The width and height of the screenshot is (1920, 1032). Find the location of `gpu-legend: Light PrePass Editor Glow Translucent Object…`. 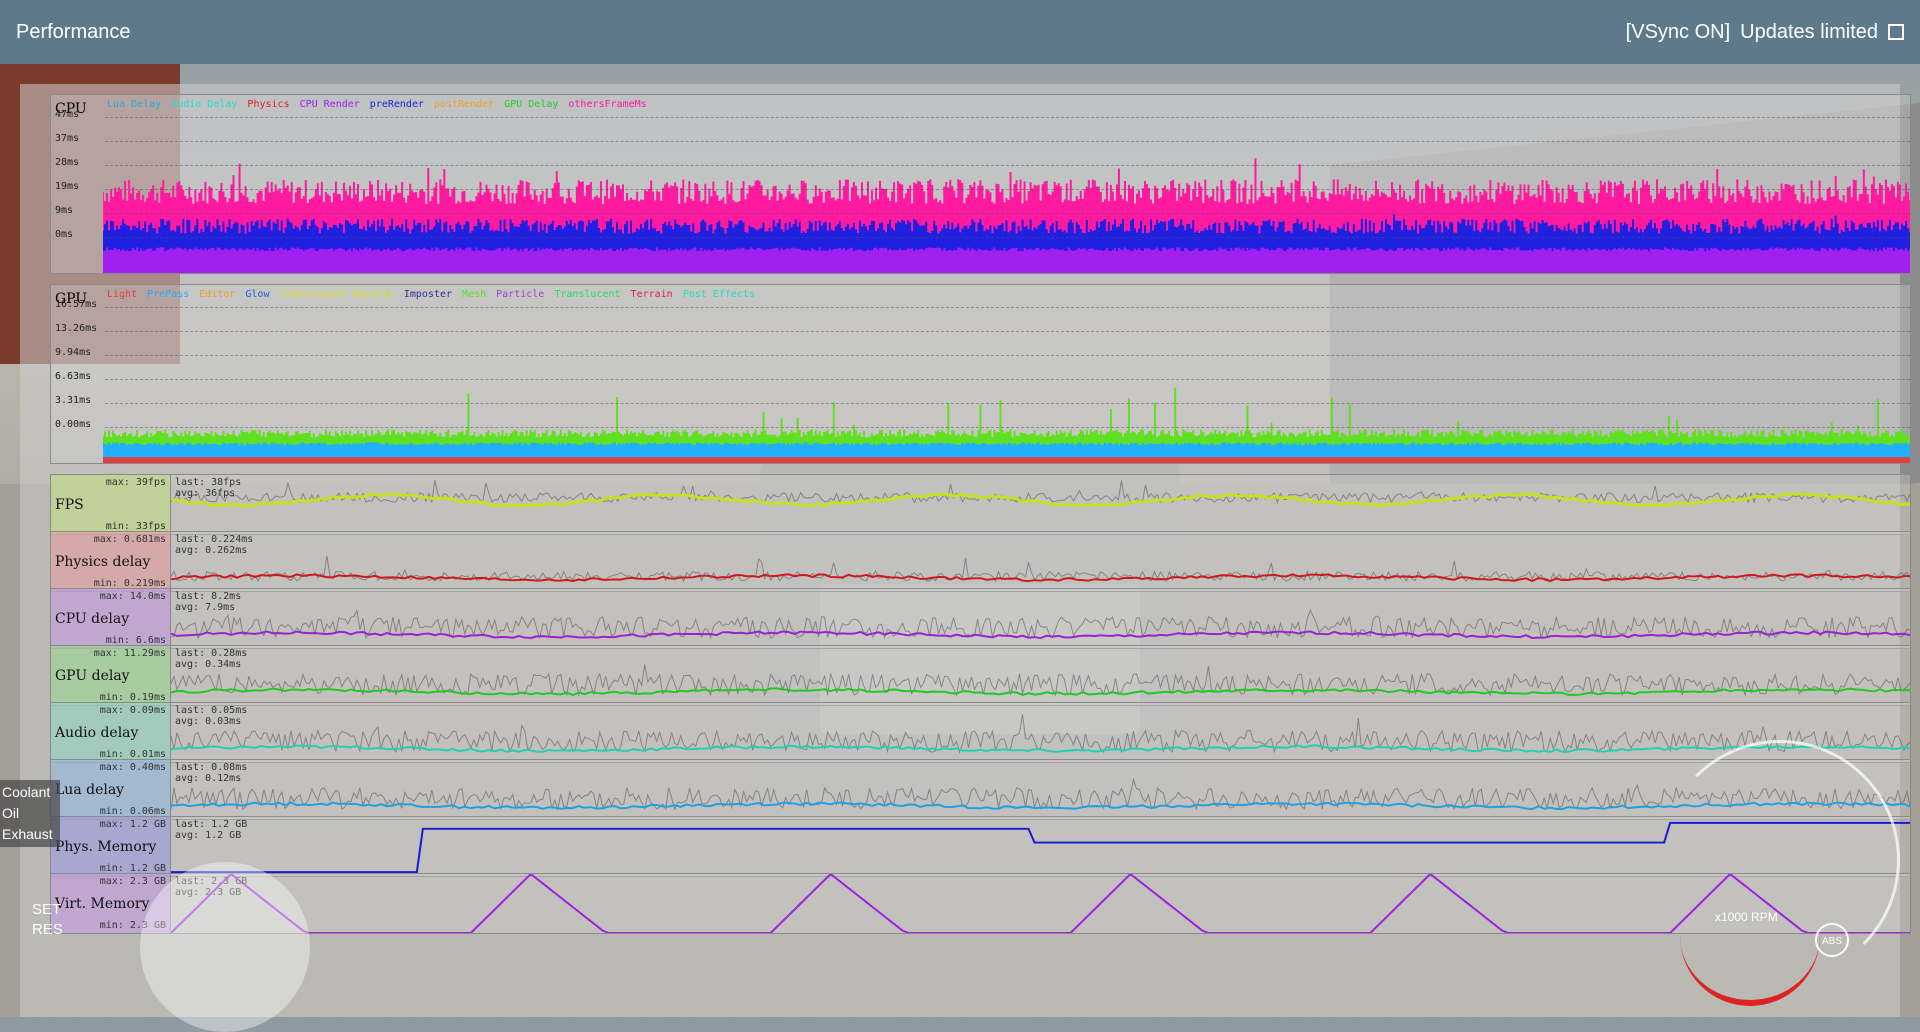

gpu-legend: Light PrePass Editor Glow Translucent Object… is located at coordinates (431, 294).